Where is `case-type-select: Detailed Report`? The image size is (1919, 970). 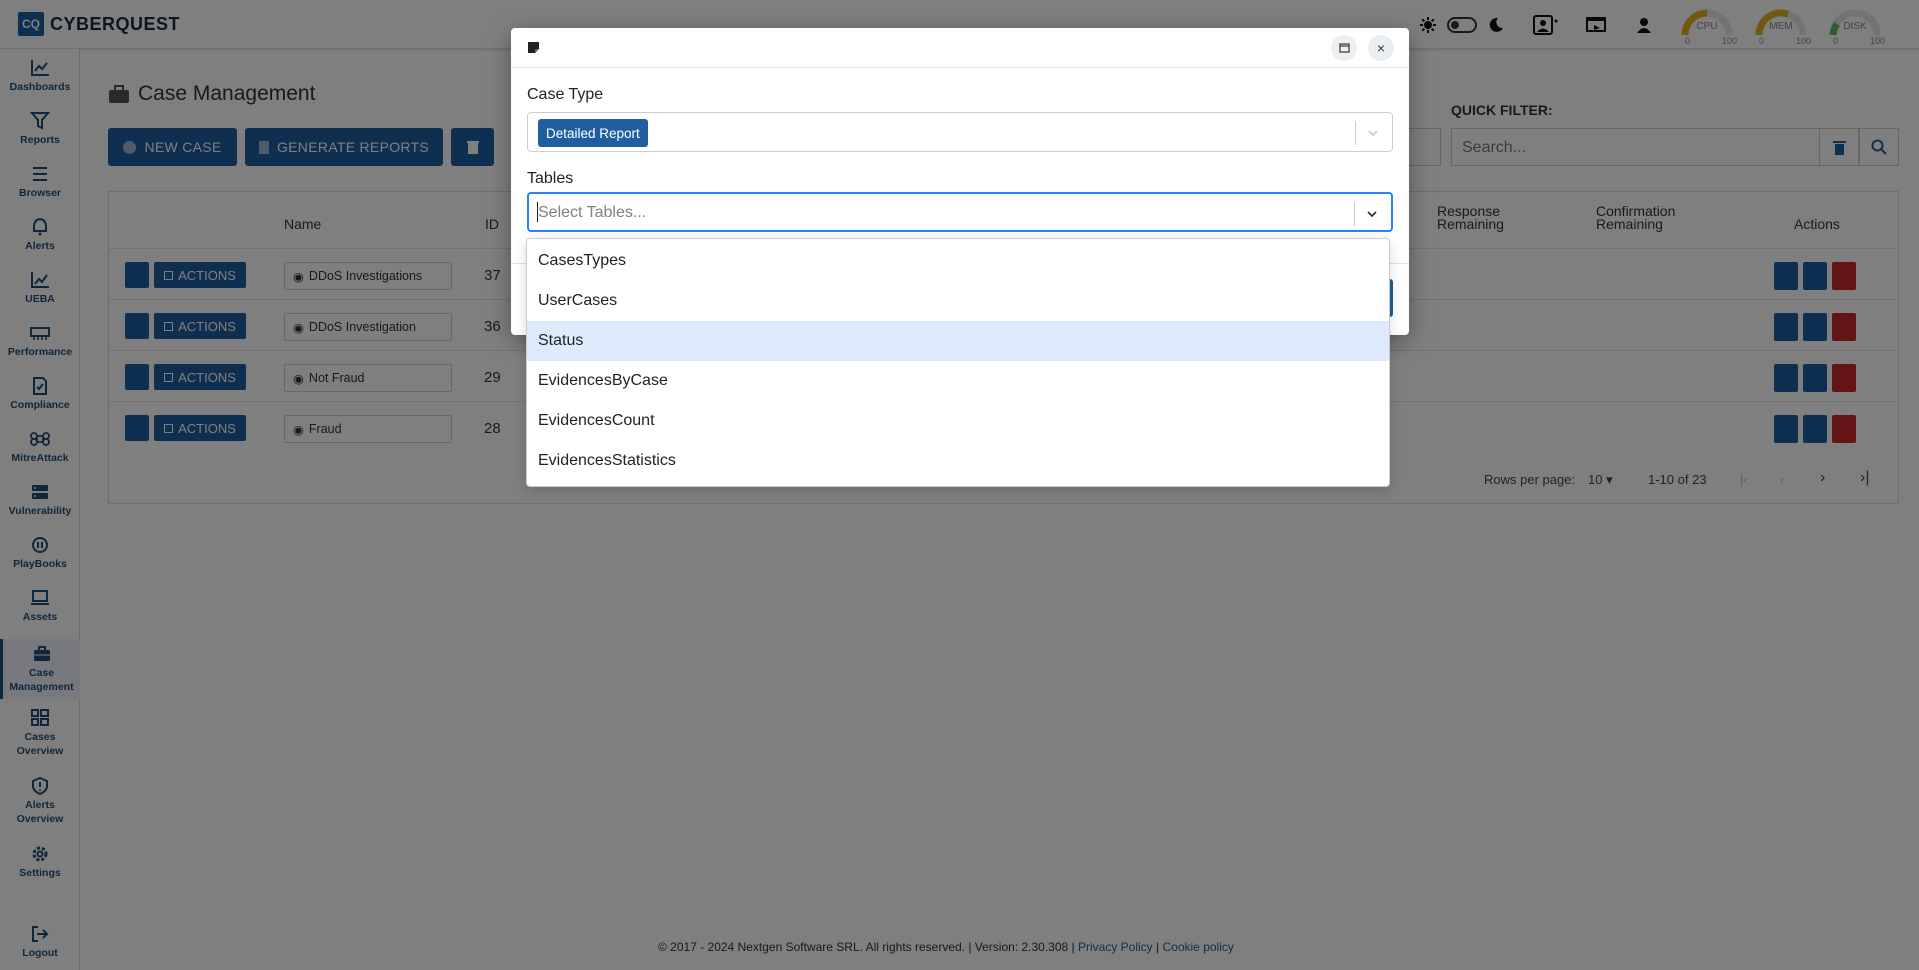 case-type-select: Detailed Report is located at coordinates (960, 132).